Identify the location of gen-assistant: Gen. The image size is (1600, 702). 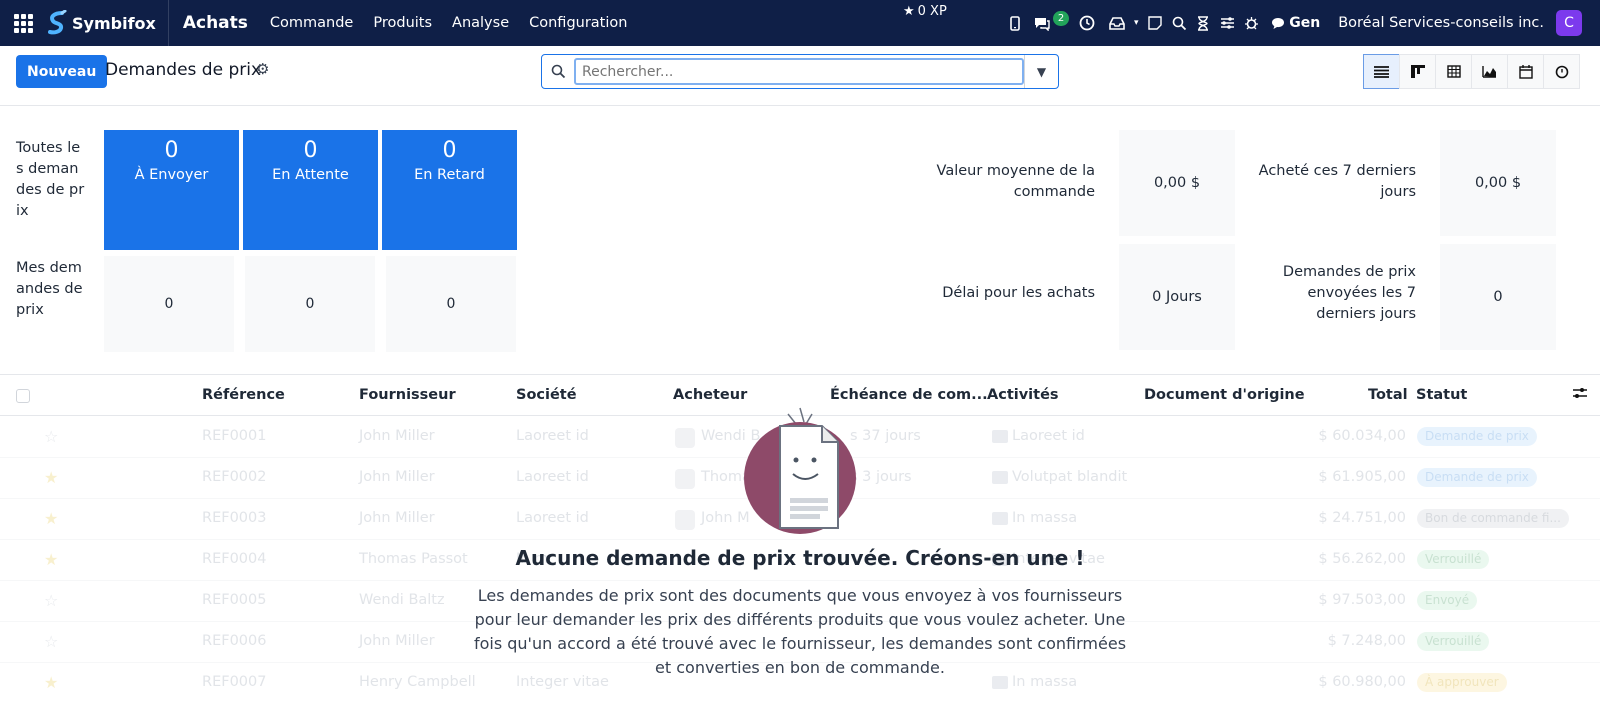
(1295, 23).